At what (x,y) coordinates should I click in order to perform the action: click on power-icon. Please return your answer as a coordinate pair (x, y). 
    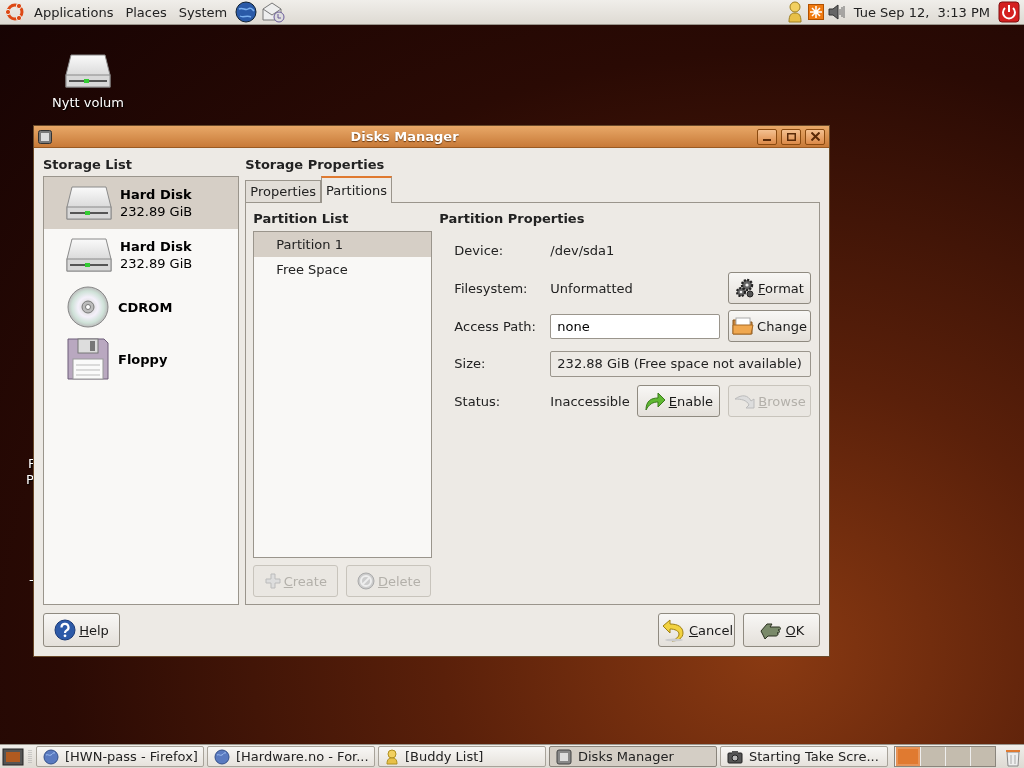
    Looking at the image, I should click on (1009, 12).